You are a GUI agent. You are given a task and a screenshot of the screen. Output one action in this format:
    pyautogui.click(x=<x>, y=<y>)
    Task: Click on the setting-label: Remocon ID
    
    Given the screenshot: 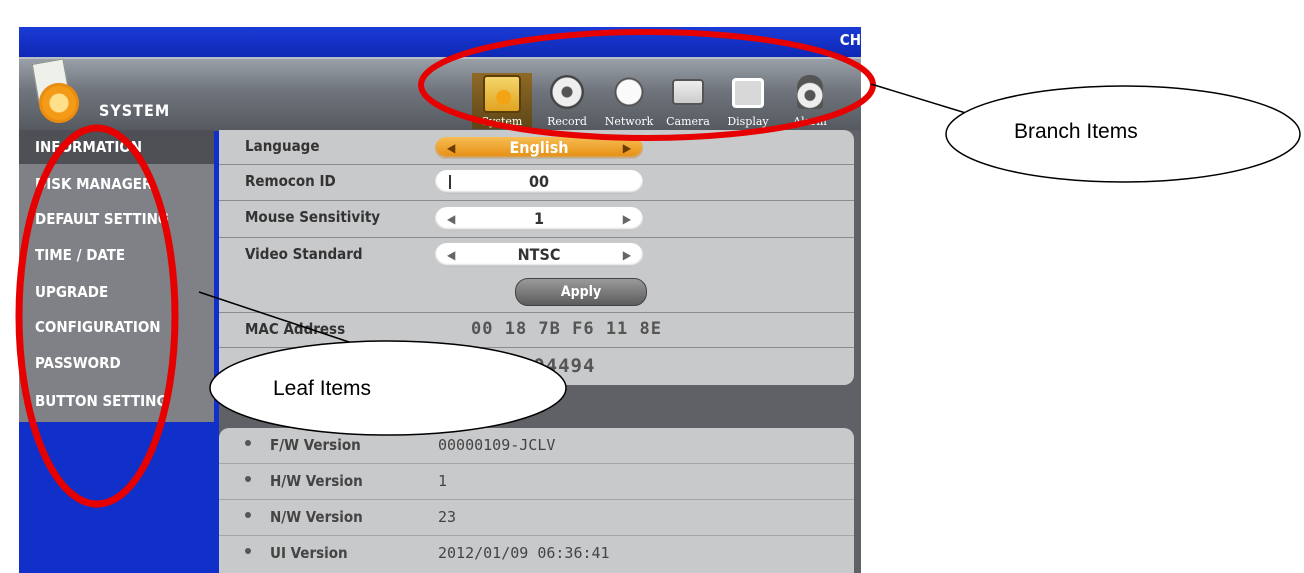 What is the action you would take?
    pyautogui.click(x=290, y=181)
    